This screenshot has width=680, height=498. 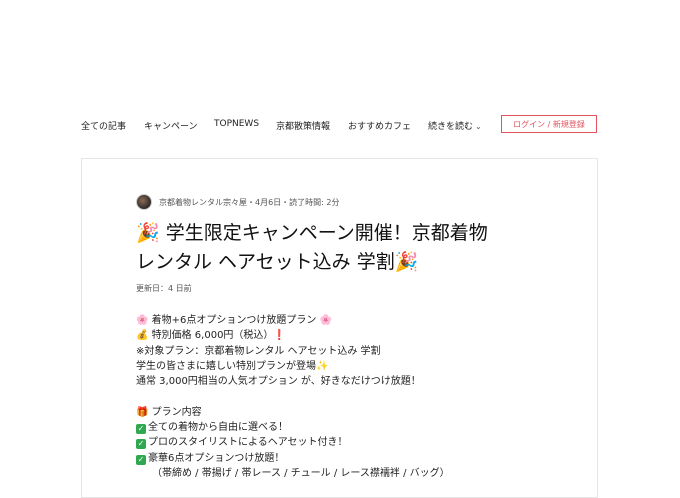 What do you see at coordinates (379, 125) in the screenshot?
I see `nav-item-cafe: おすすめカフェ` at bounding box center [379, 125].